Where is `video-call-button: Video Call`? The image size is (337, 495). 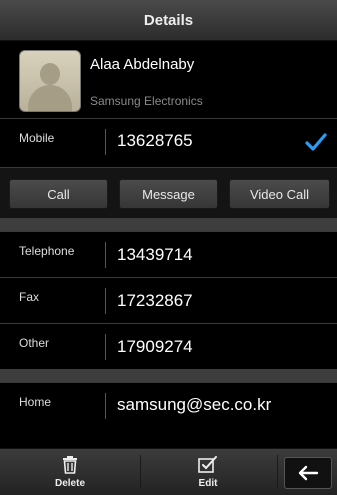
video-call-button: Video Call is located at coordinates (279, 194).